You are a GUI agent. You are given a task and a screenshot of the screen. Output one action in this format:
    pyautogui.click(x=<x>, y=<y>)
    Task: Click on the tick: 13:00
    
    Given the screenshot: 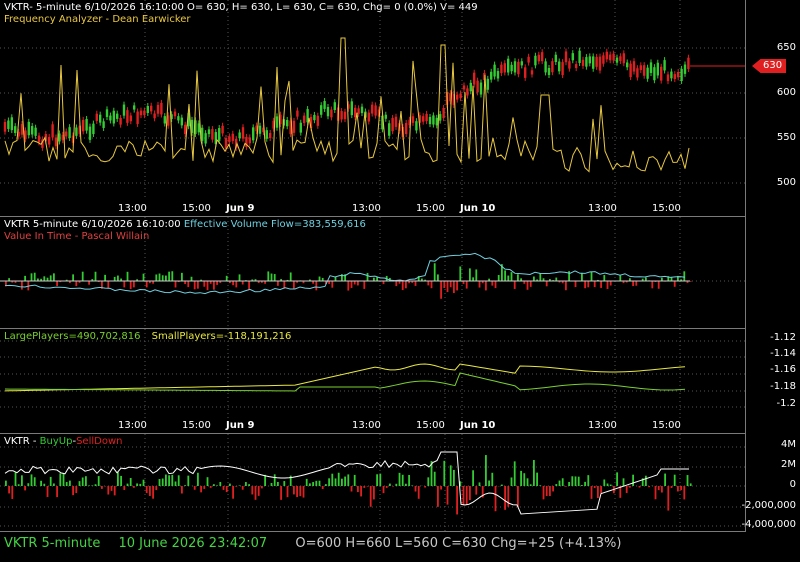 What is the action you would take?
    pyautogui.click(x=132, y=425)
    